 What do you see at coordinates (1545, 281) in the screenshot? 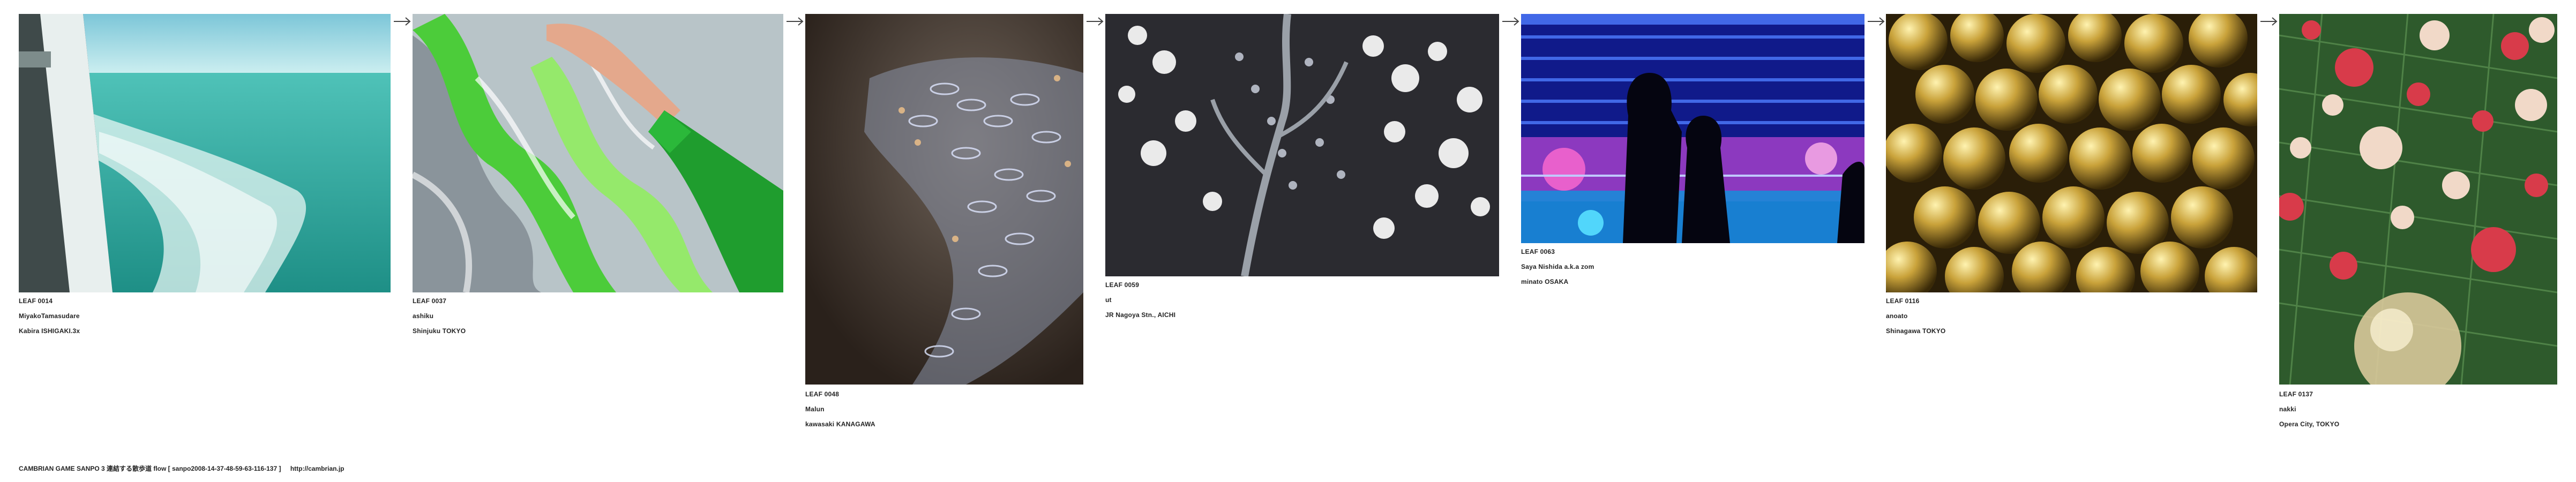
I see `leaf-location: minato OSAKA` at bounding box center [1545, 281].